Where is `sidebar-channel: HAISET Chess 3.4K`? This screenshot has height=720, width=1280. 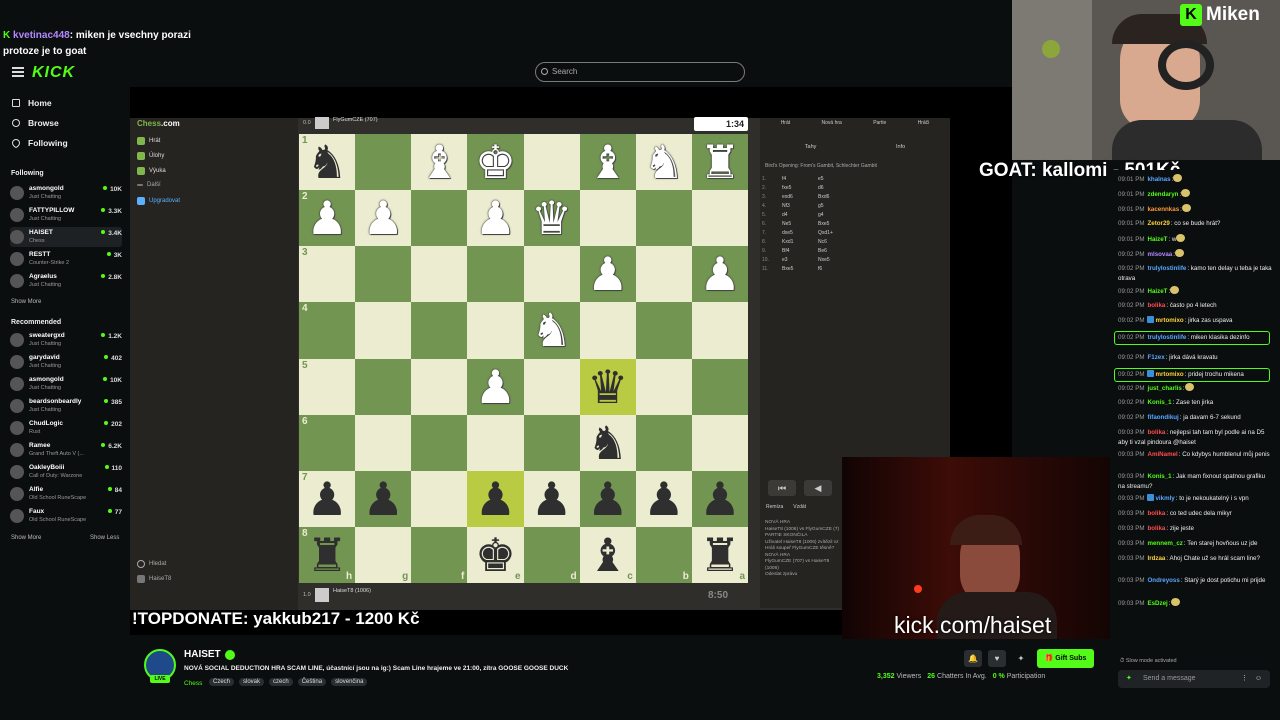 sidebar-channel: HAISET Chess 3.4K is located at coordinates (66, 237).